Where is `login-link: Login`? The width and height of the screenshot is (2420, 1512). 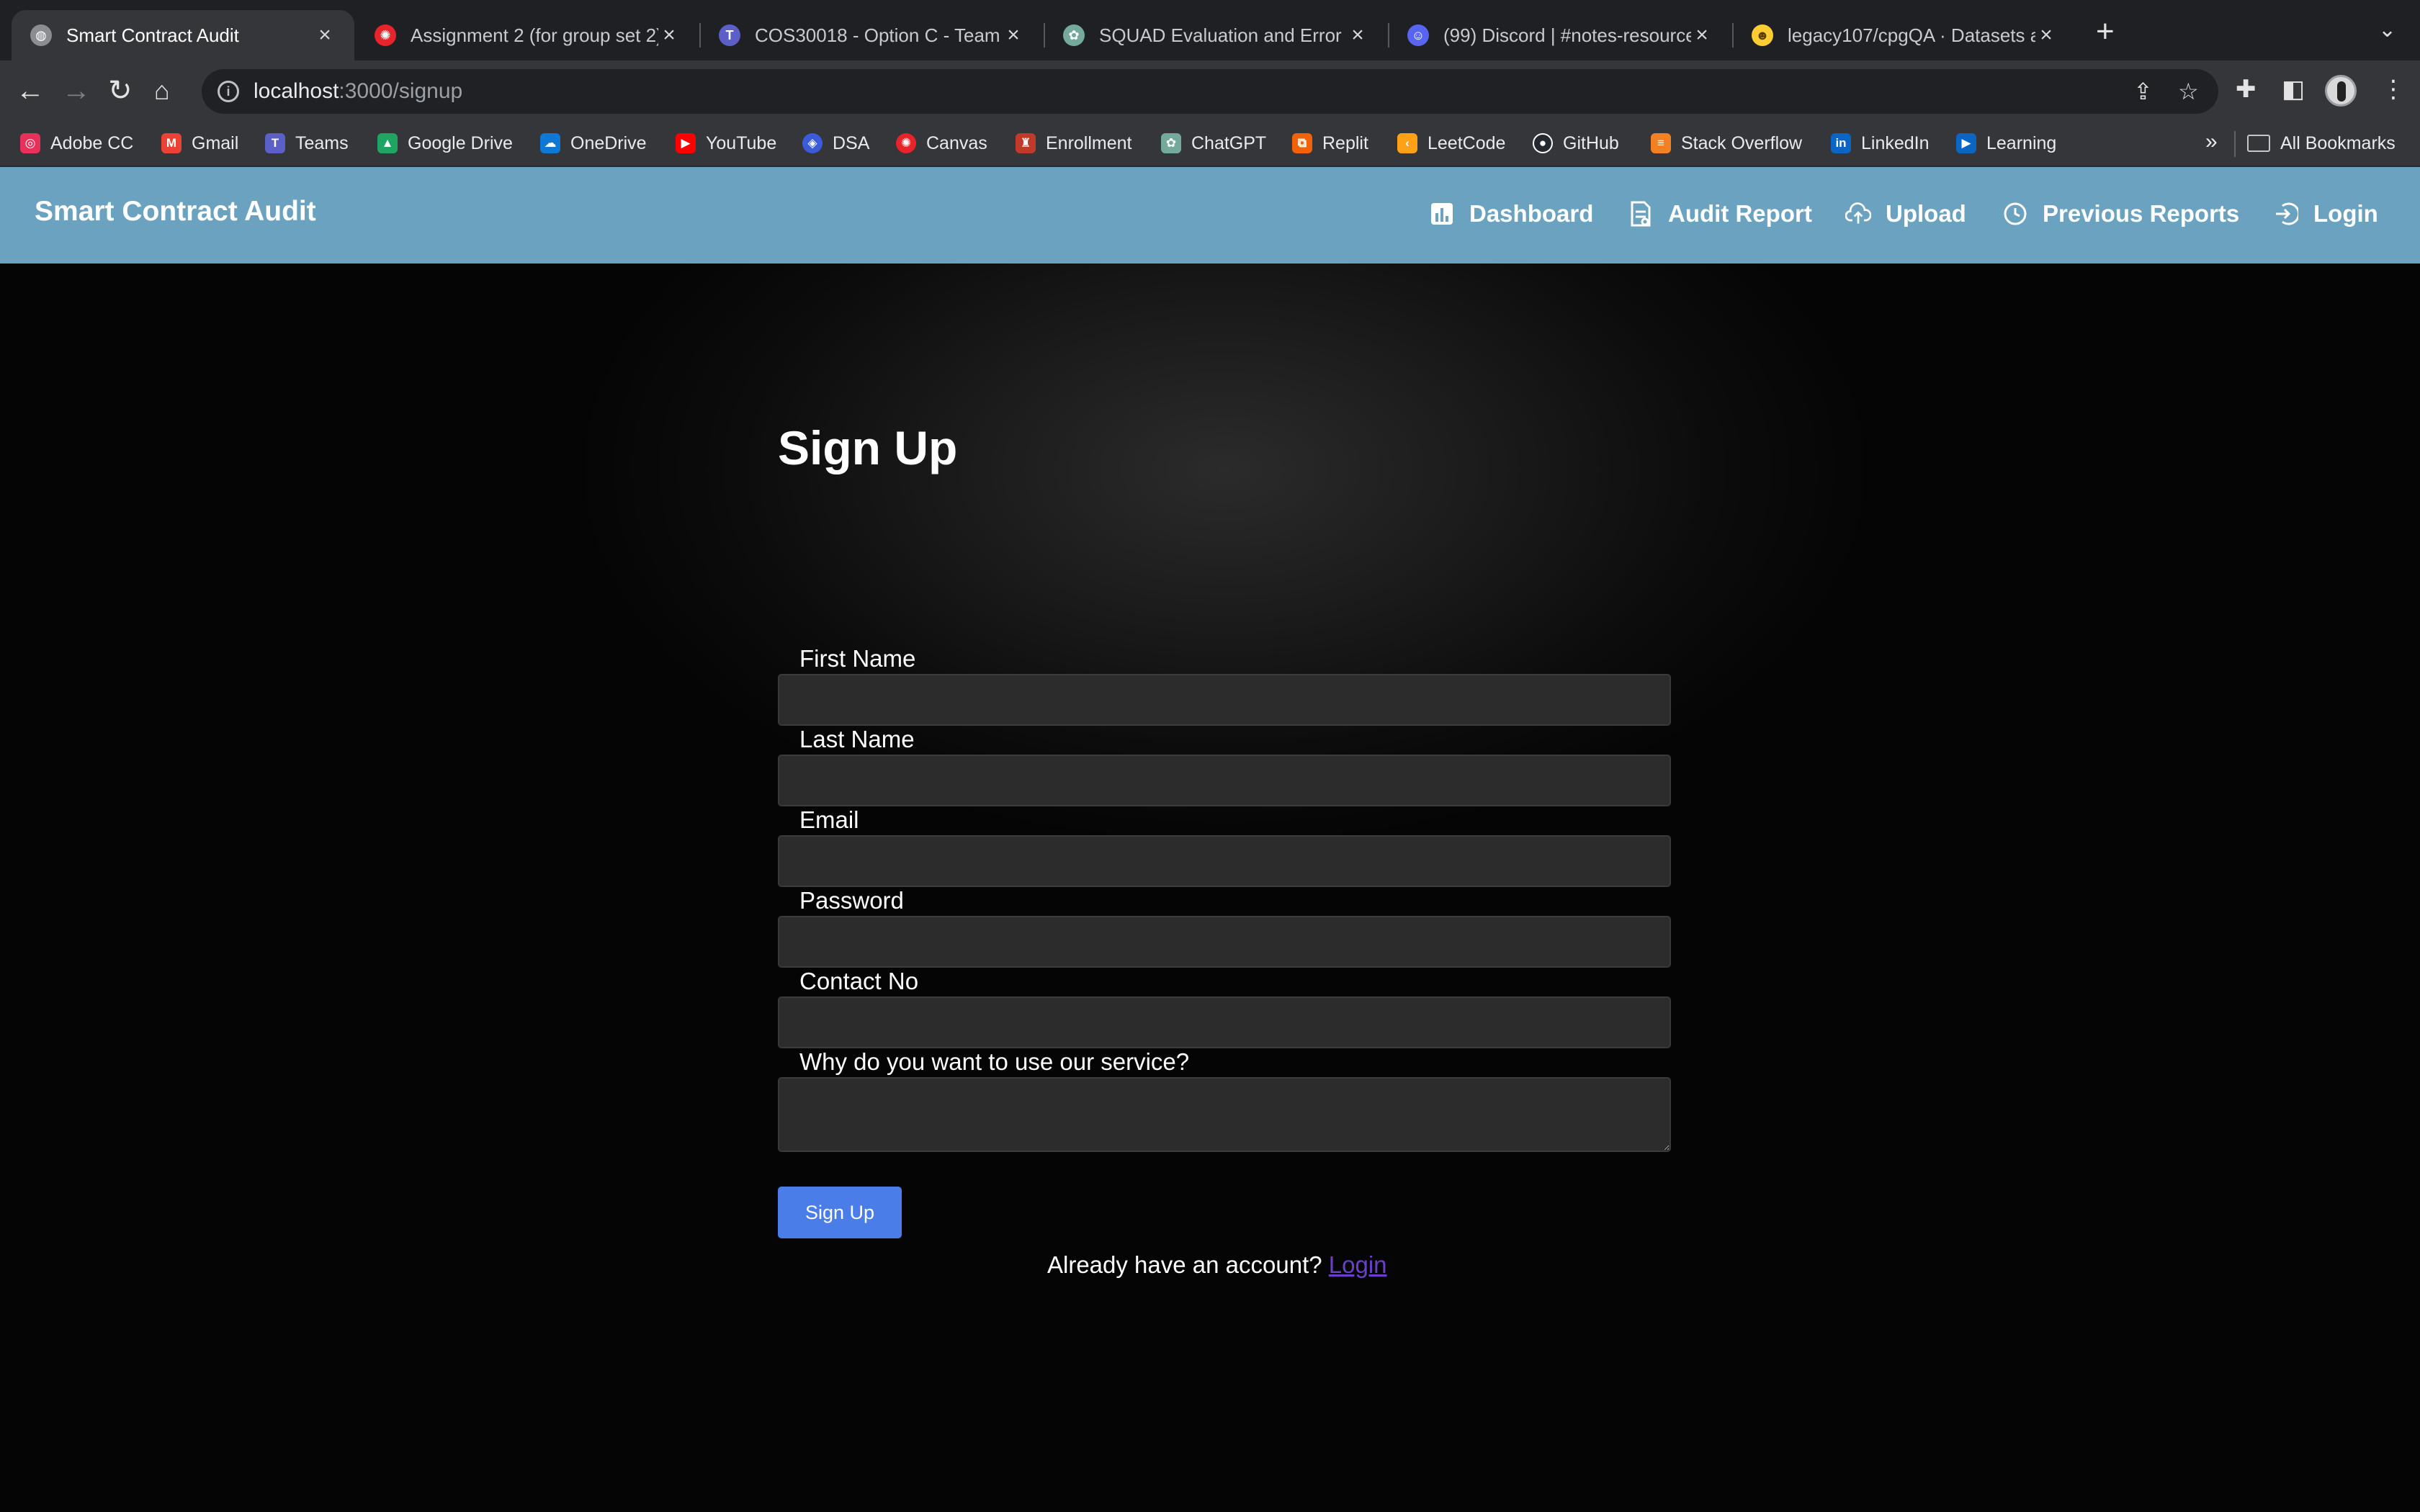
login-link: Login is located at coordinates (1358, 1264).